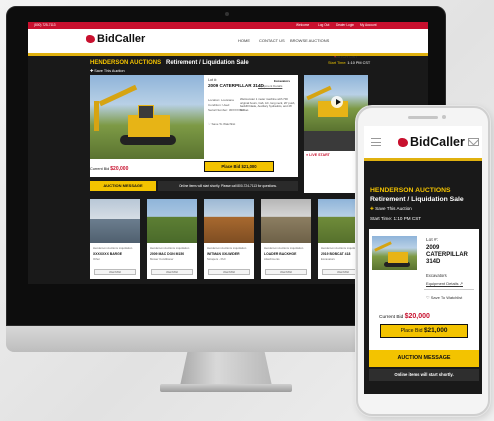 Image resolution: width=494 pixels, height=421 pixels. What do you see at coordinates (227, 14) in the screenshot?
I see `imac-camera` at bounding box center [227, 14].